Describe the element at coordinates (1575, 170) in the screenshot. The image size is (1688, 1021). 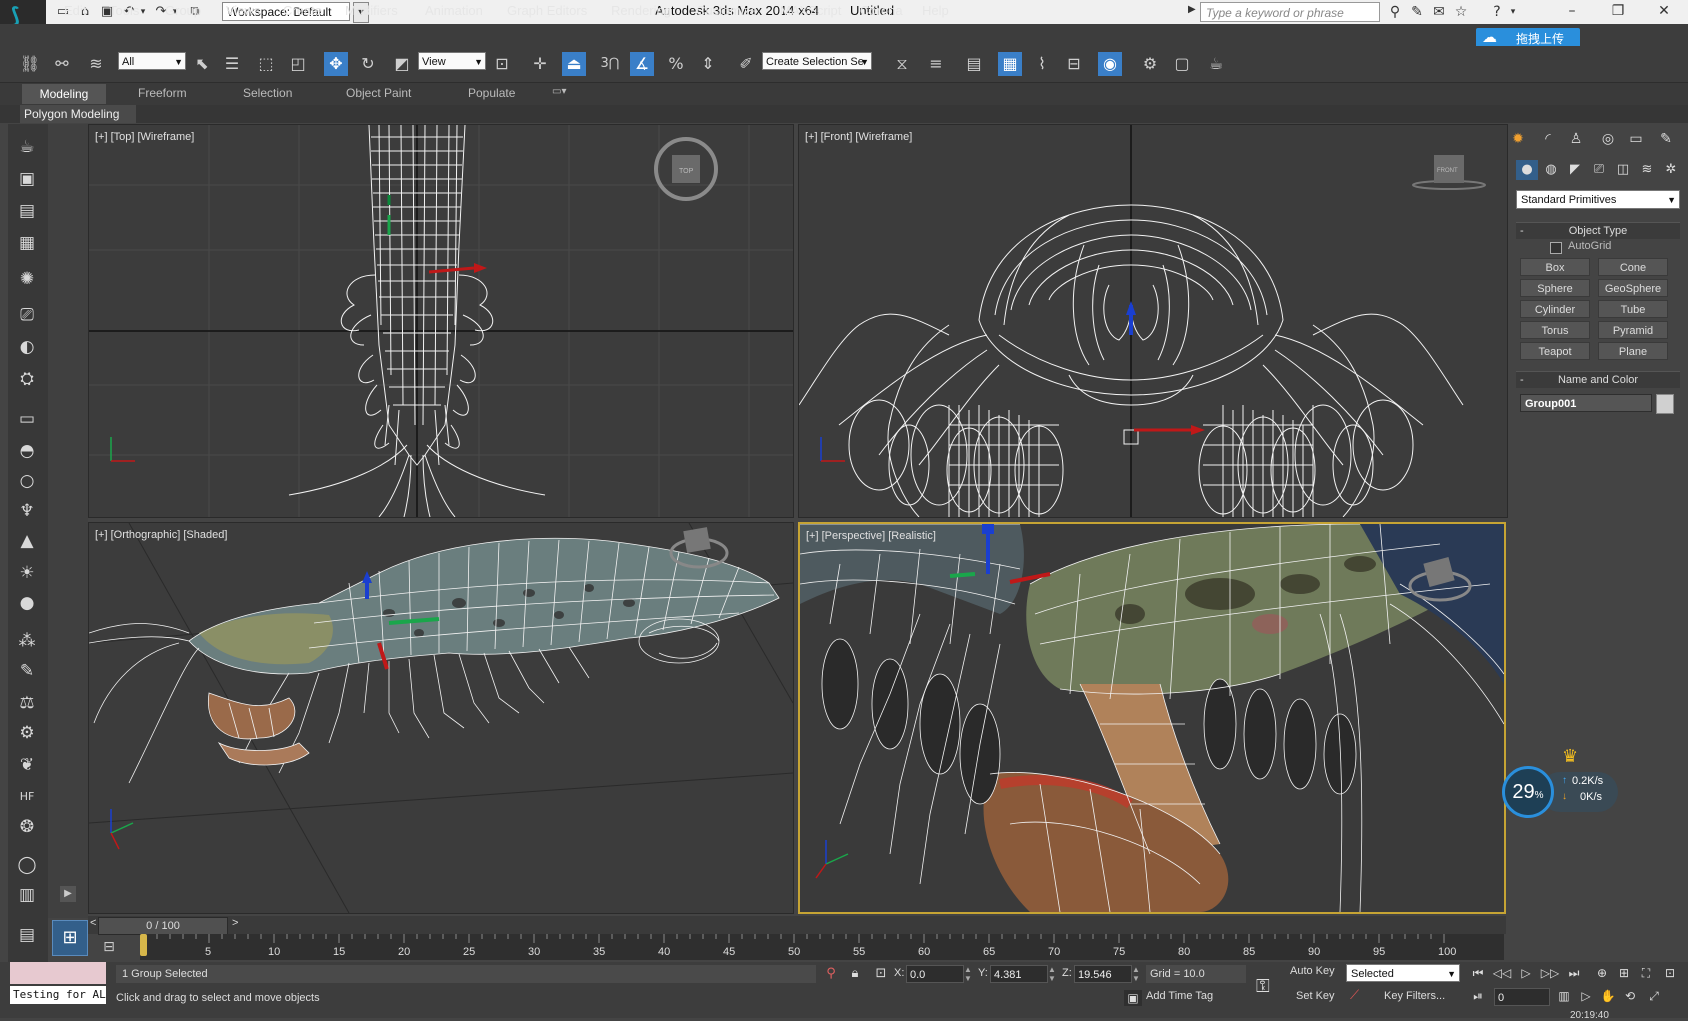
I see `lights-icon: ◤` at that location.